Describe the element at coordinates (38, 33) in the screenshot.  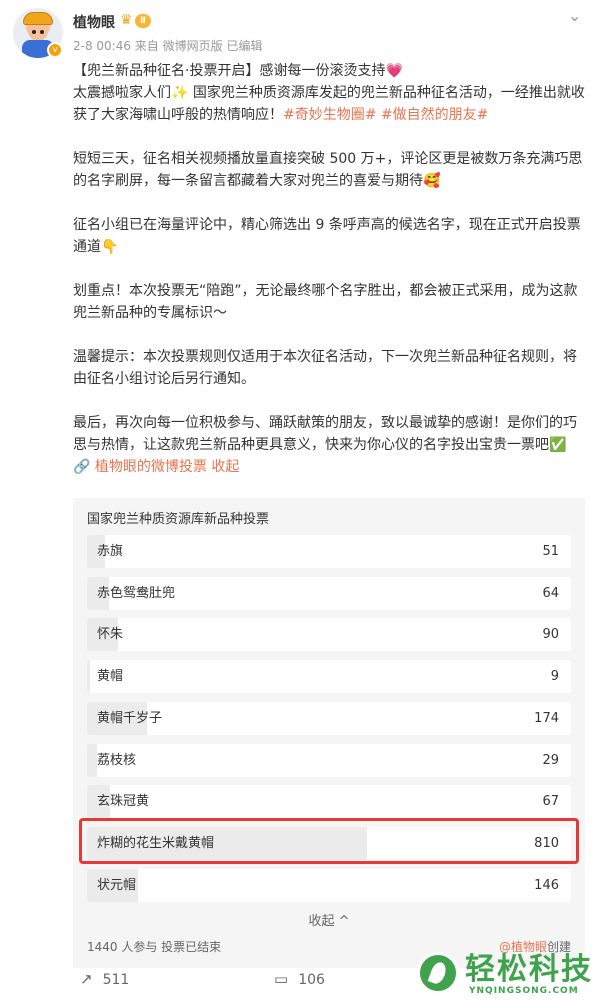
I see `avatar-face` at that location.